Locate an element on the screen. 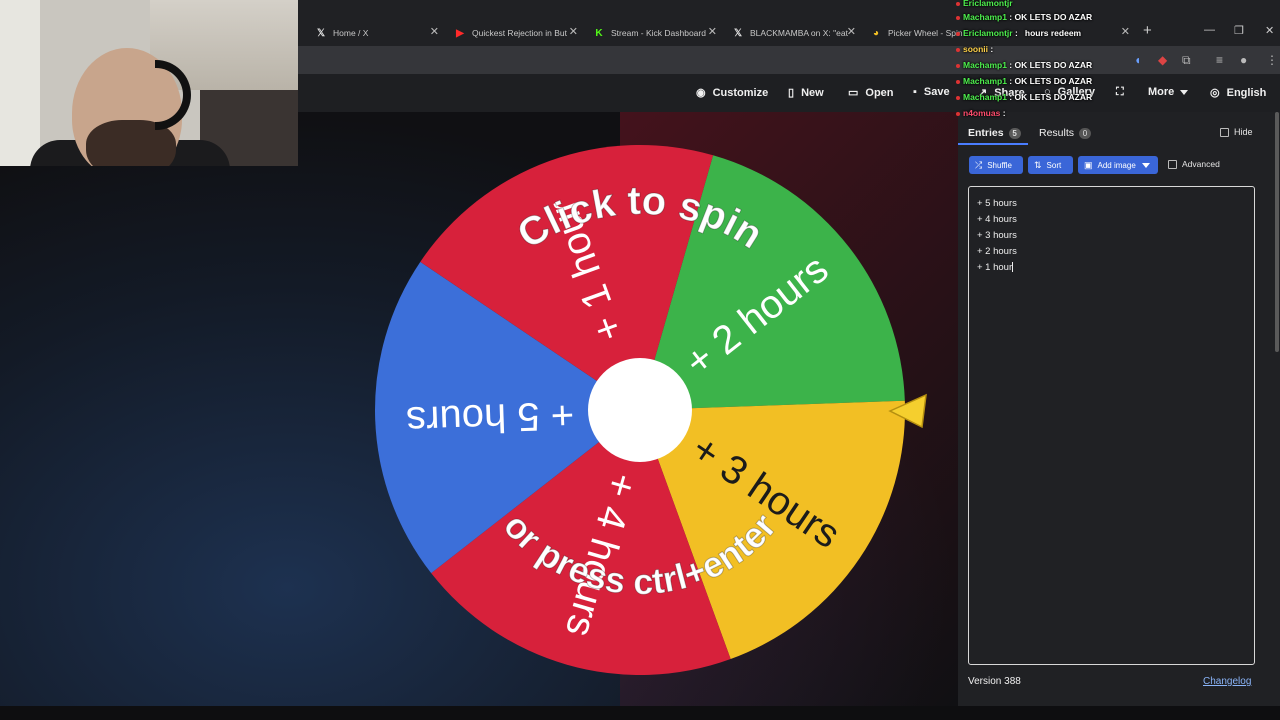  open-label: Open is located at coordinates (879, 92).